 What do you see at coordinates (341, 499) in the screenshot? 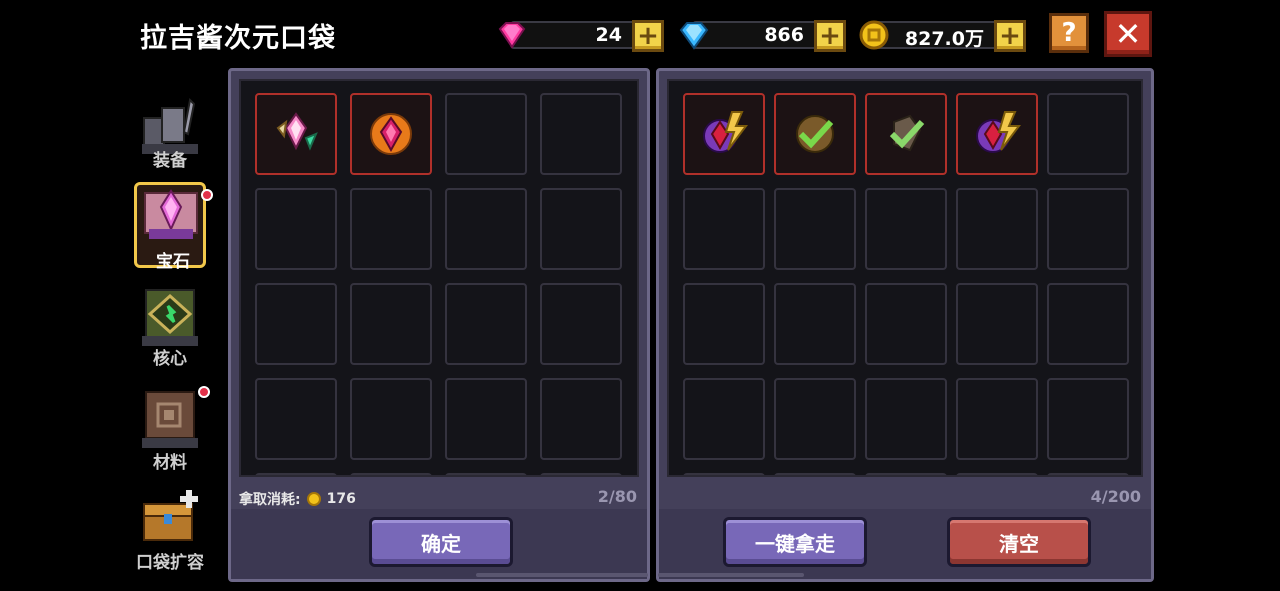
I see `take-cost-value: 176` at bounding box center [341, 499].